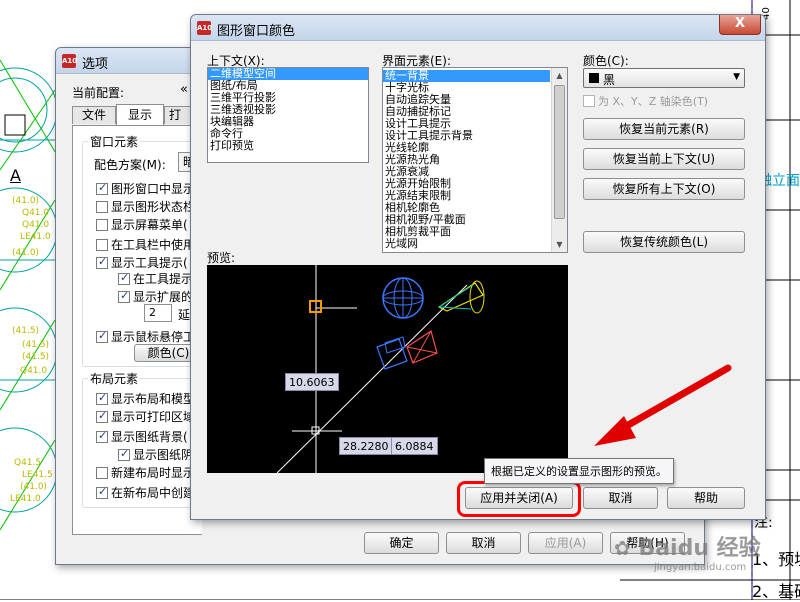  I want to click on tab-files: 文件, so click(94, 115).